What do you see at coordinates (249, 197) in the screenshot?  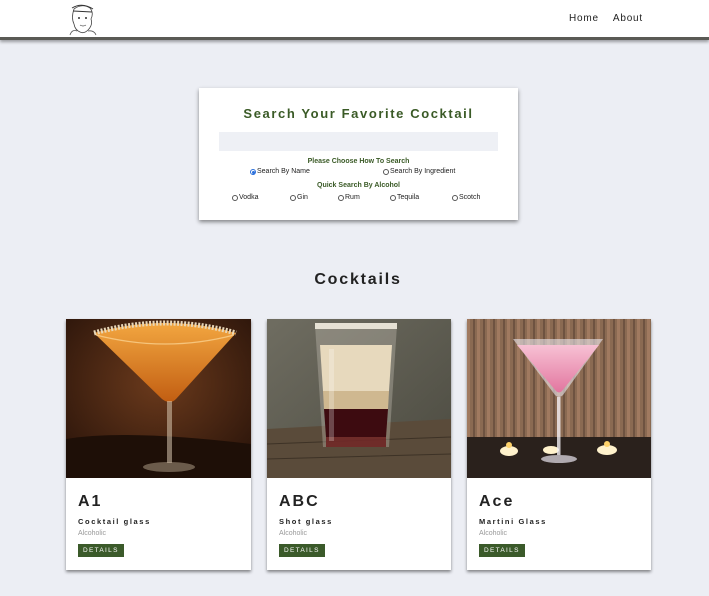 I see `alcohol-label: Vodka` at bounding box center [249, 197].